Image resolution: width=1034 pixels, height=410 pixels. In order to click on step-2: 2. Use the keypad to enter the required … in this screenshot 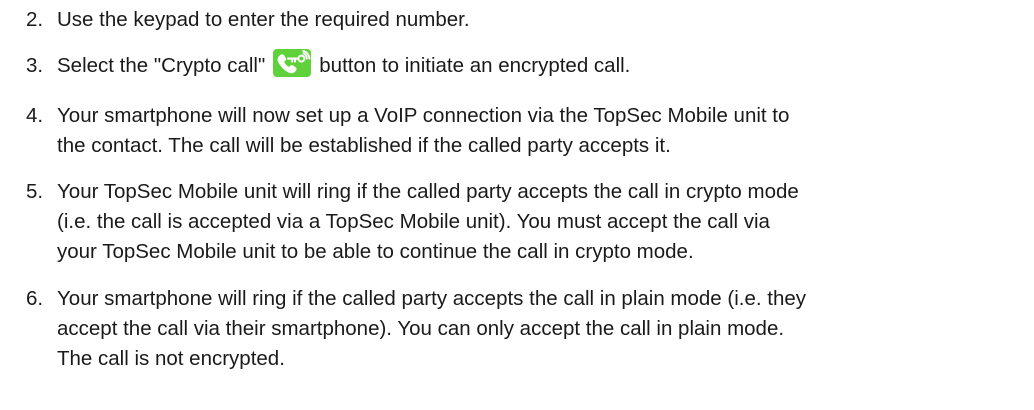, I will do `click(526, 20)`.